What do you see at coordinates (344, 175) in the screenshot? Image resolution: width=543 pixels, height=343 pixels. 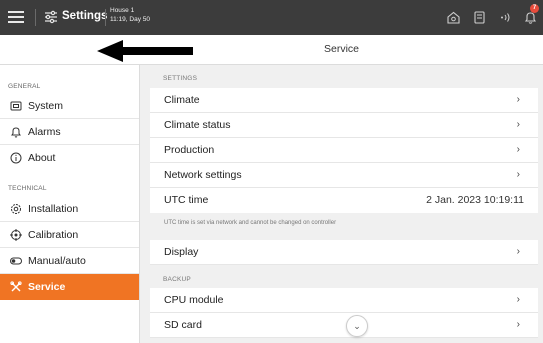 I see `settings-row-network-settings: Network settings ›` at bounding box center [344, 175].